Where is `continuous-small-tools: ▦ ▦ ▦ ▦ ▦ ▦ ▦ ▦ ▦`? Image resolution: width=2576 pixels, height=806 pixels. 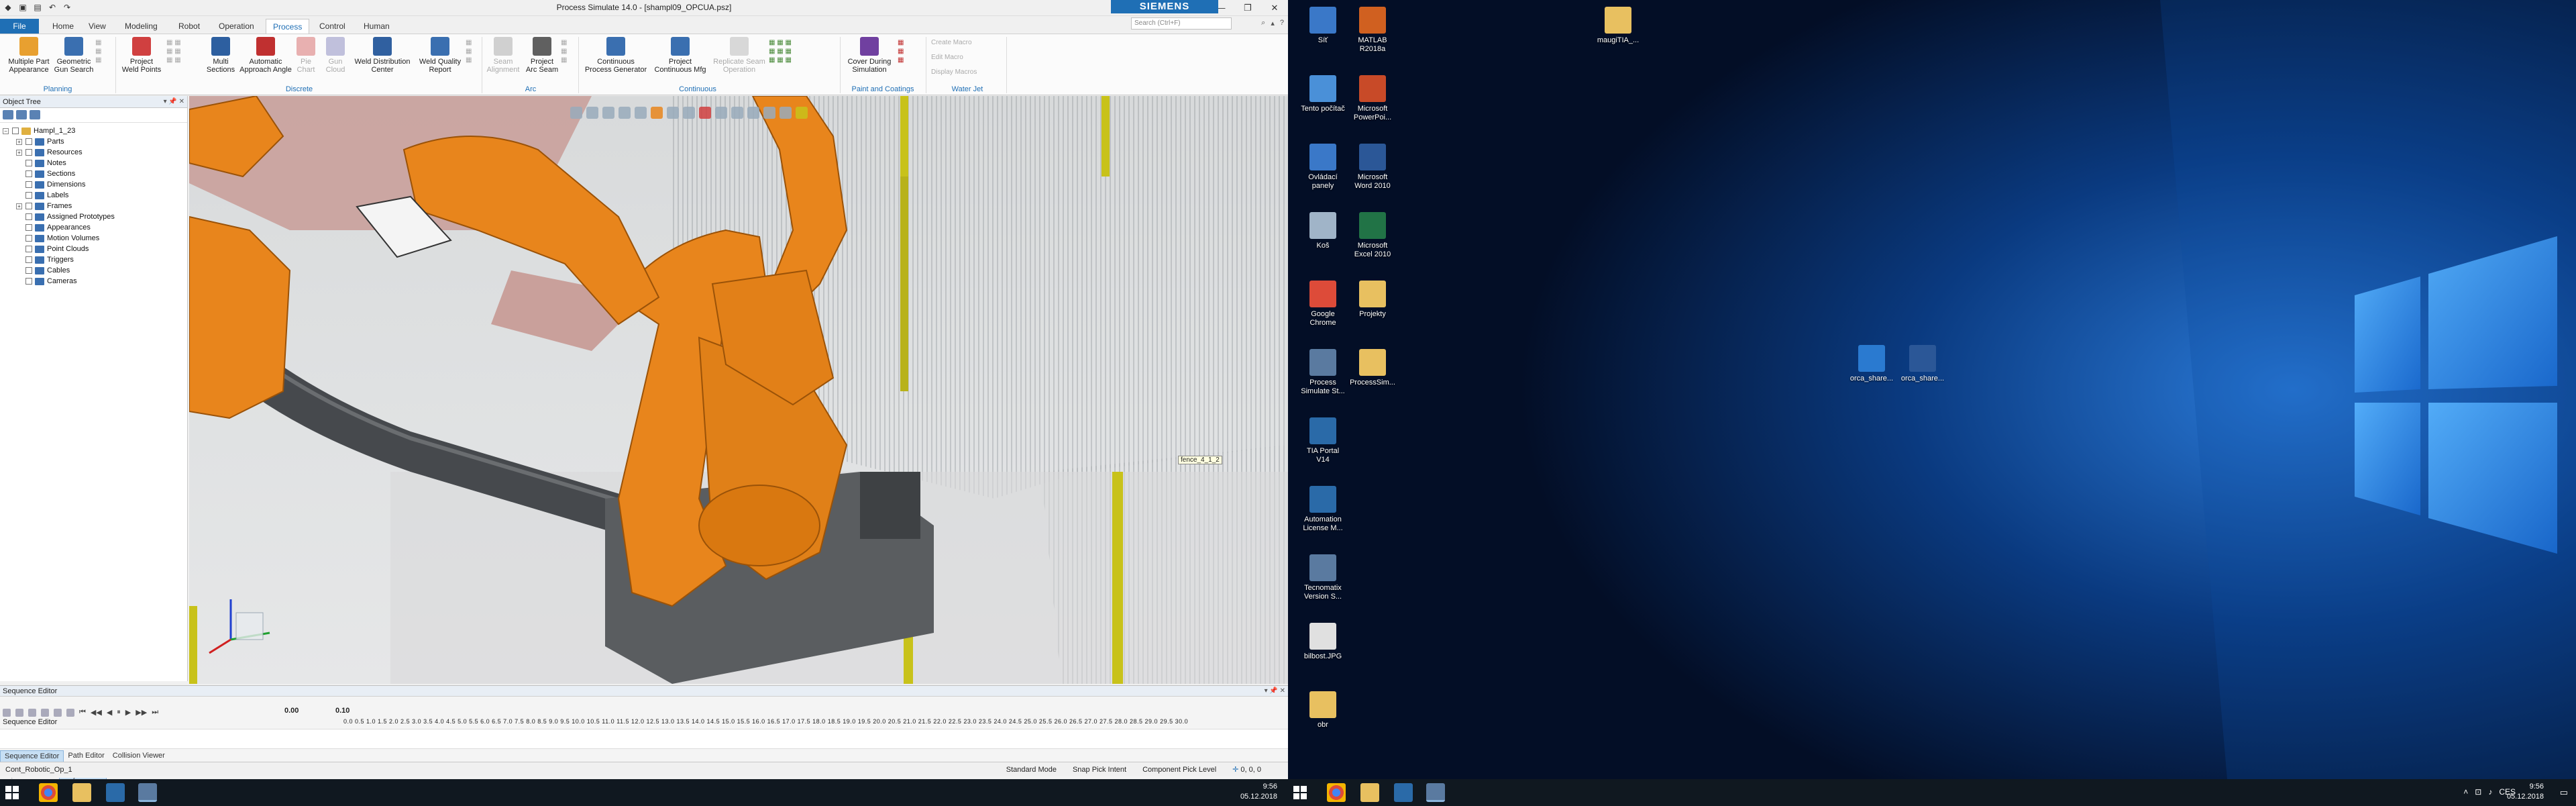 continuous-small-tools: ▦ ▦ ▦ ▦ ▦ ▦ ▦ ▦ ▦ is located at coordinates (790, 51).